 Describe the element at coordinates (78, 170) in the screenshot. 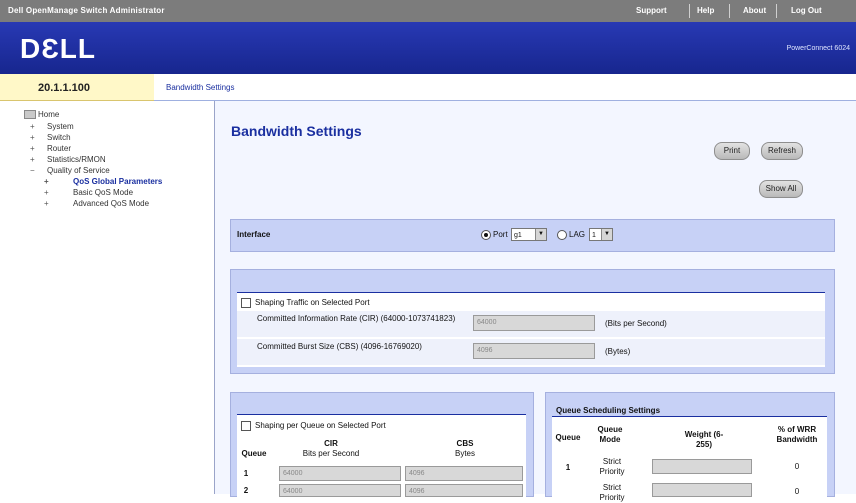

I see `tree-item-label: Quality of Service` at that location.